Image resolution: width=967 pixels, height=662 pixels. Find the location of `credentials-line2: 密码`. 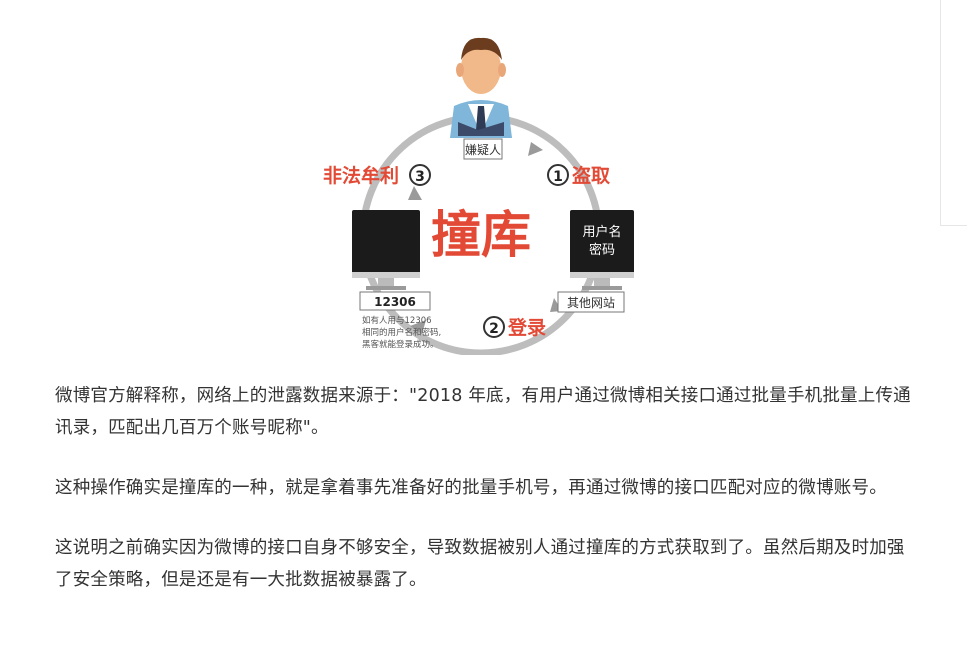

credentials-line2: 密码 is located at coordinates (602, 250).